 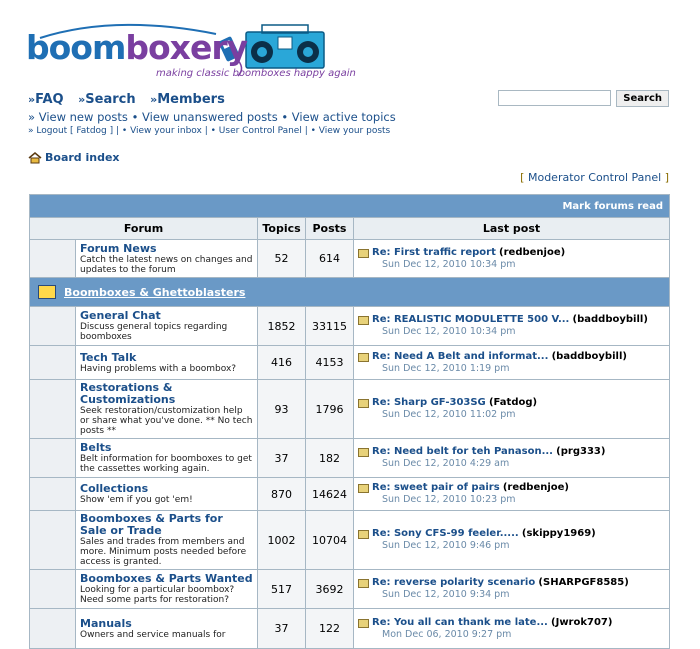 I want to click on ucp-label: User Control Panel, so click(x=260, y=131).